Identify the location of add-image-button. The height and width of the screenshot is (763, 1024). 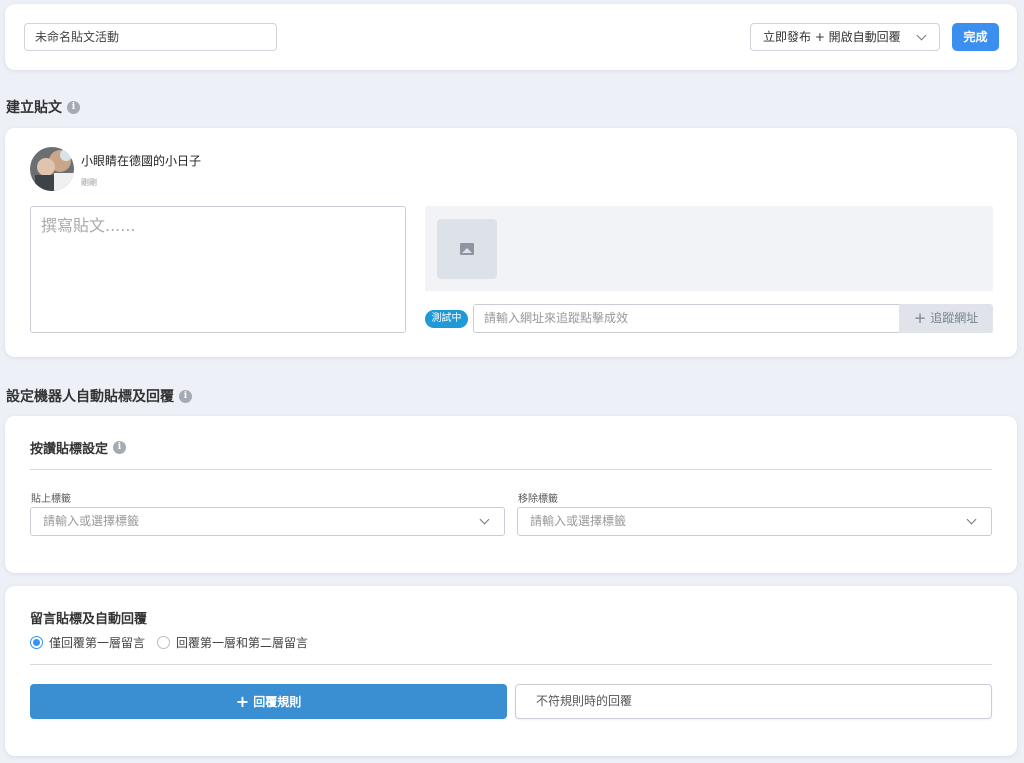
(467, 249).